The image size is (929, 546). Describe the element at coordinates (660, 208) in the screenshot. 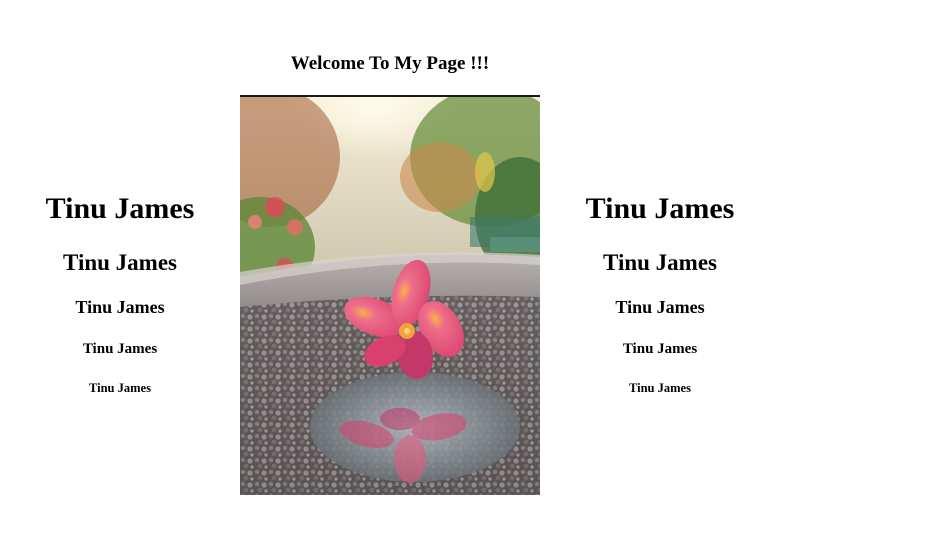

I see `right-heading-1: Tinu James` at that location.